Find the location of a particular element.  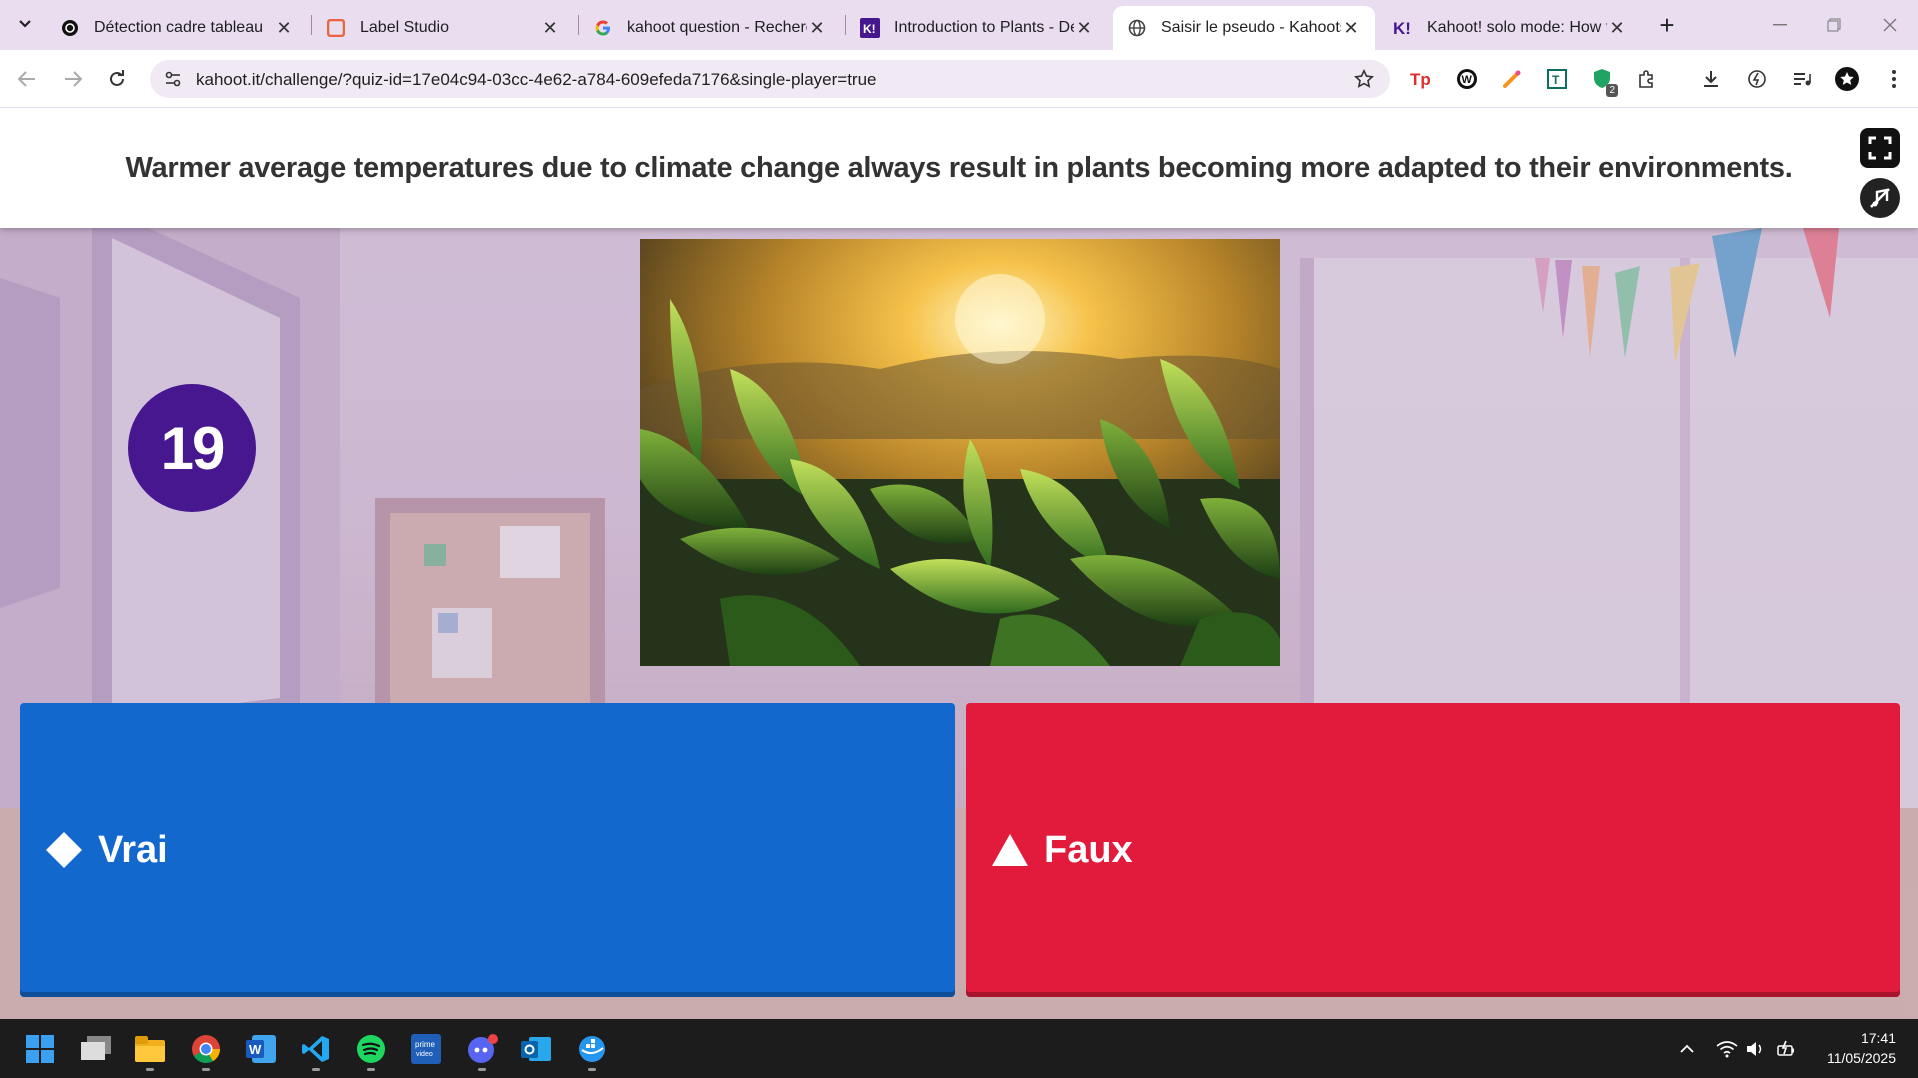

task-view-icon is located at coordinates (96, 1049).